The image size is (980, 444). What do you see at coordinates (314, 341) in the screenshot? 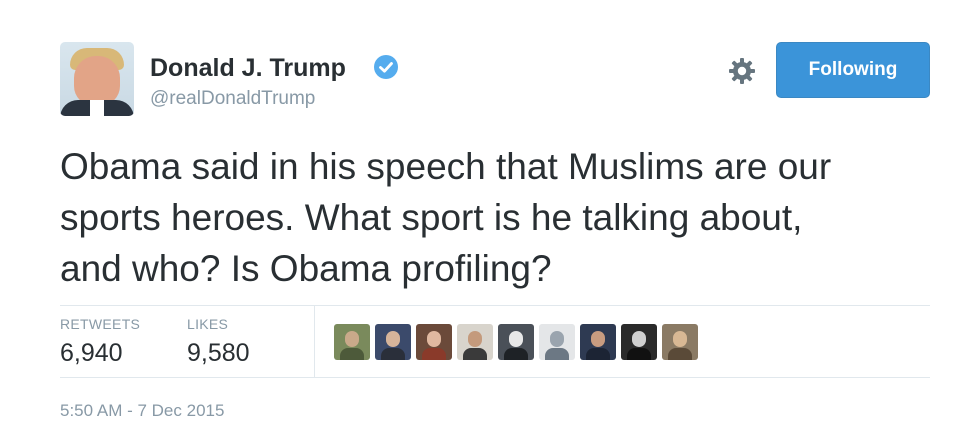
I see `stats-divider-vertical` at bounding box center [314, 341].